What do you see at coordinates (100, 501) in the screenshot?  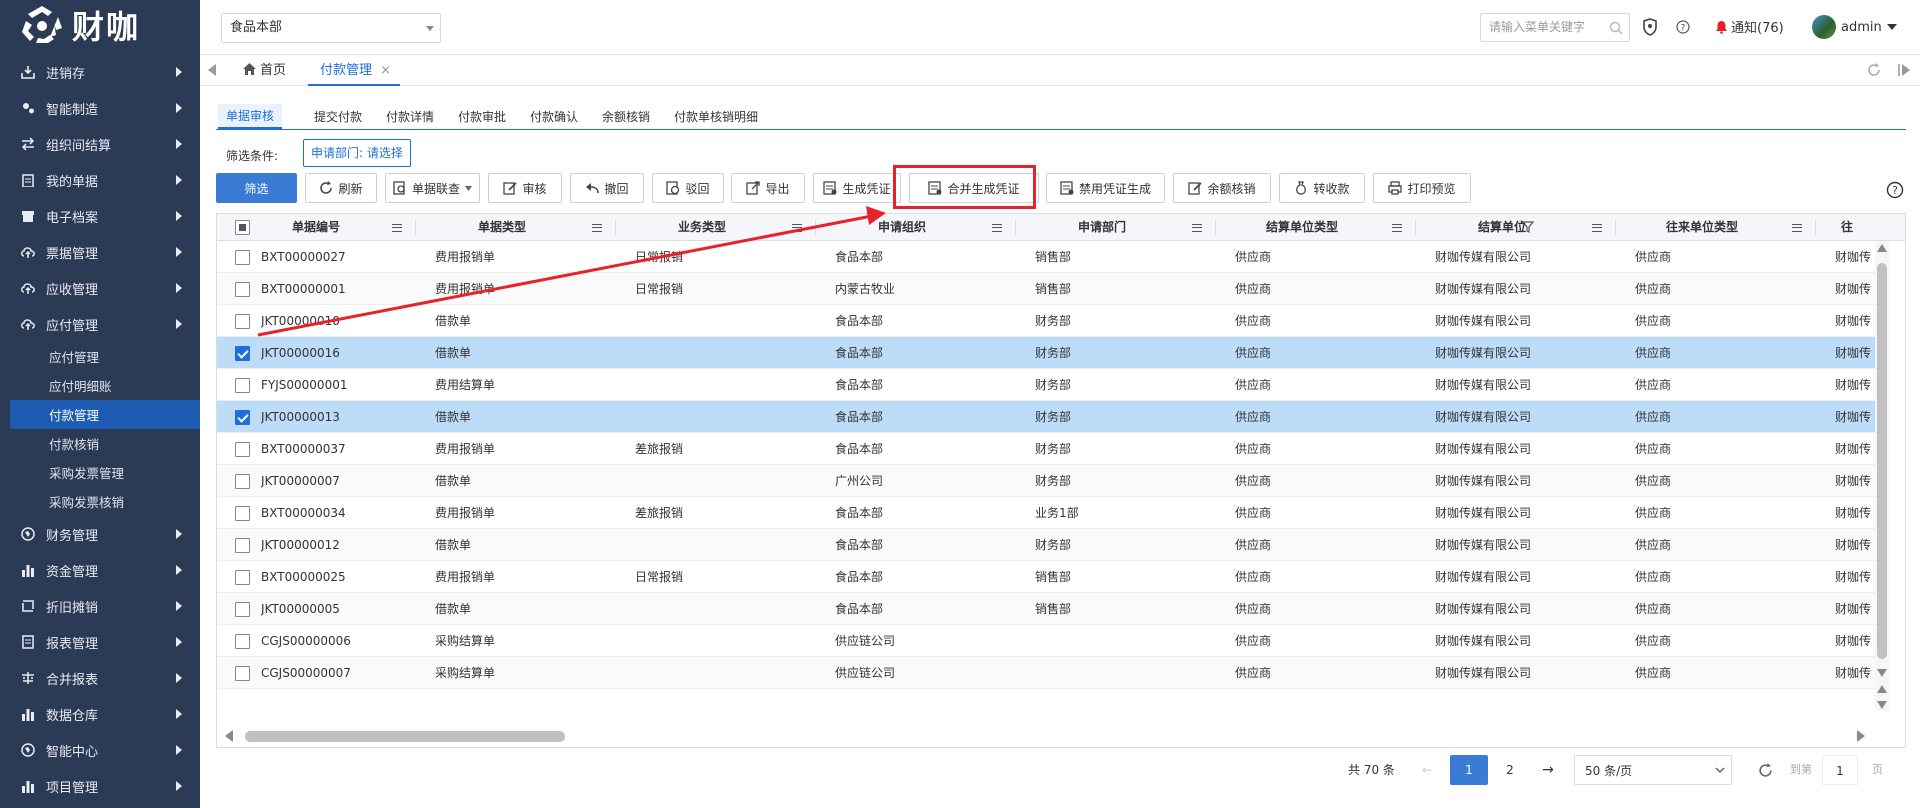 I see `sidebar-subitem-5: 采购发票核销` at bounding box center [100, 501].